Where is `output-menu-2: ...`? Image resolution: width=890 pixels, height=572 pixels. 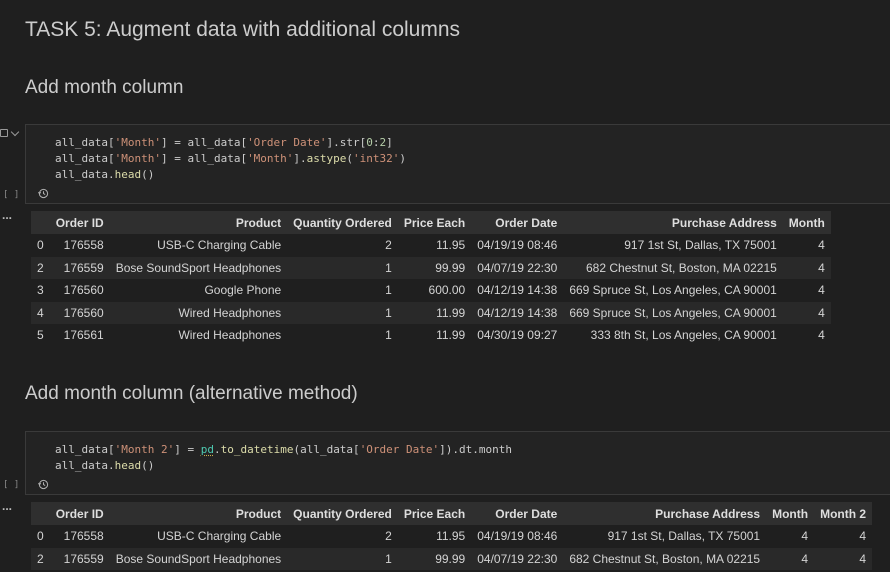
output-menu-2: ... is located at coordinates (7, 506).